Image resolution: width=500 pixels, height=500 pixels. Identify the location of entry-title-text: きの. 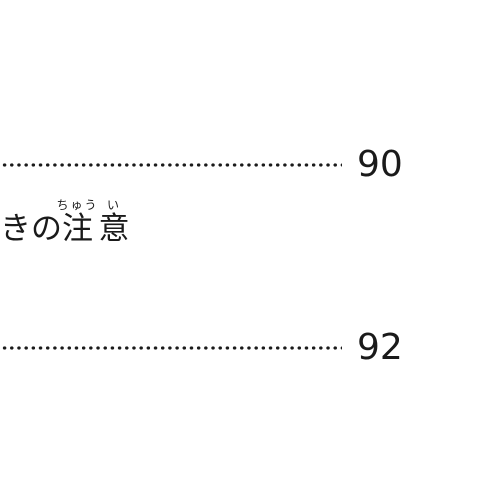
(31, 229).